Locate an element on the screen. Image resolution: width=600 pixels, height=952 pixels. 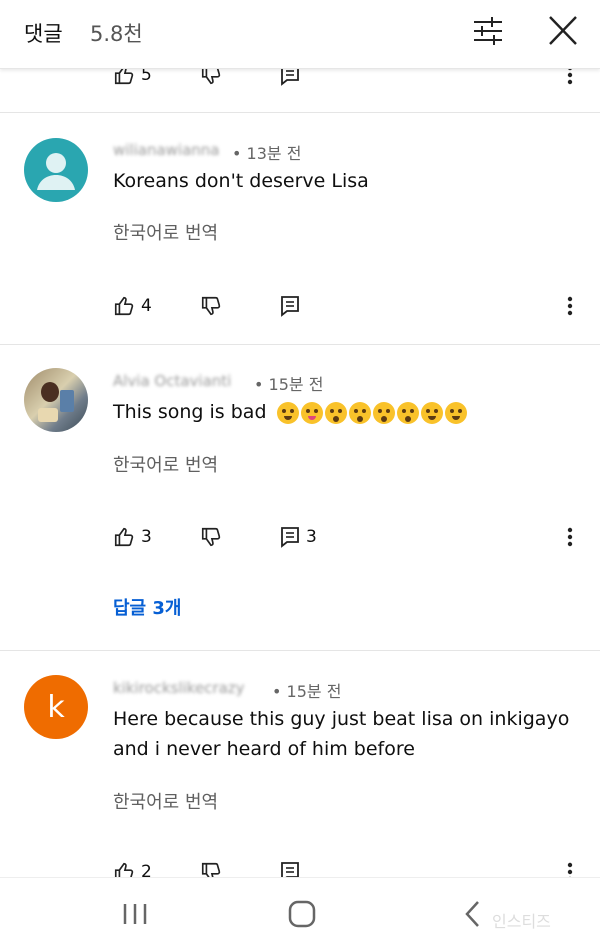
reply-button: 3 is located at coordinates (298, 537).